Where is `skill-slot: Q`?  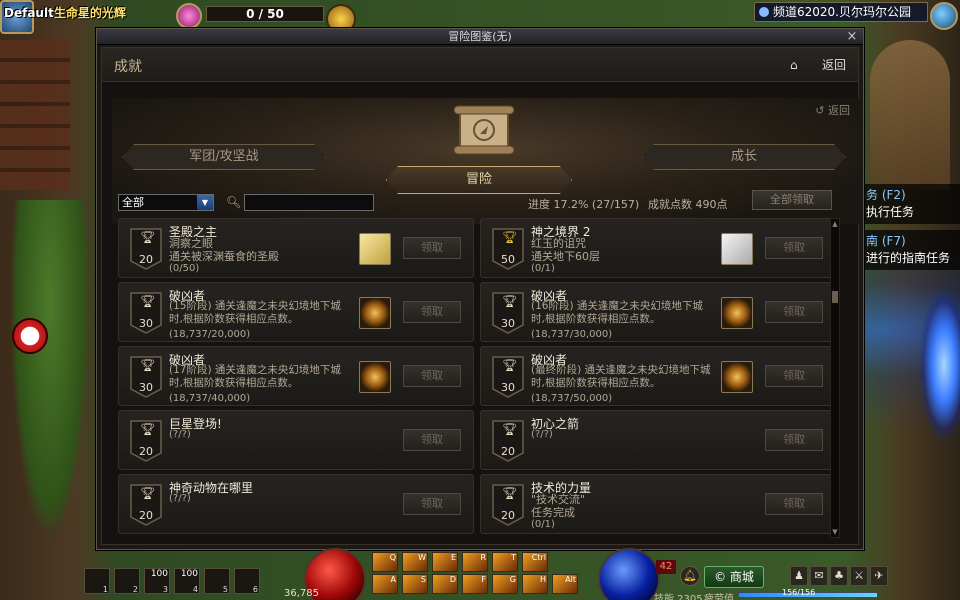
skill-slot: Q is located at coordinates (385, 562).